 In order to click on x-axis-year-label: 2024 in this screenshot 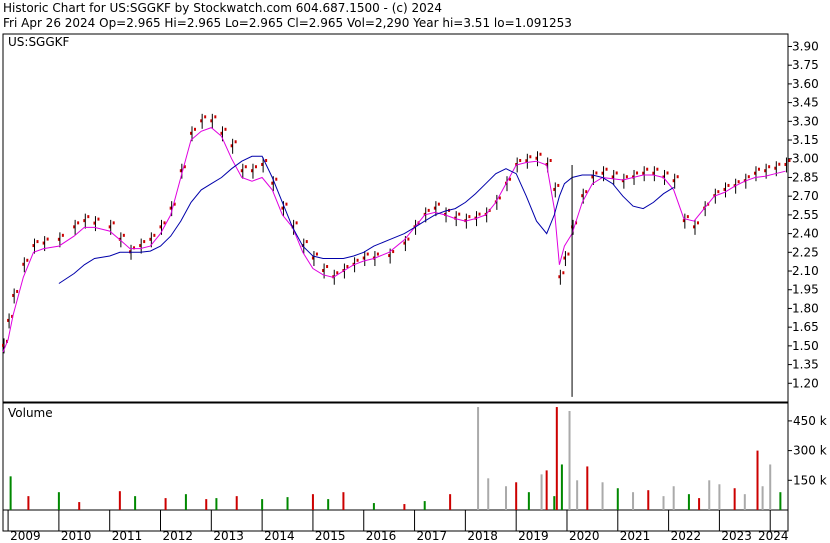, I will do `click(773, 536)`.